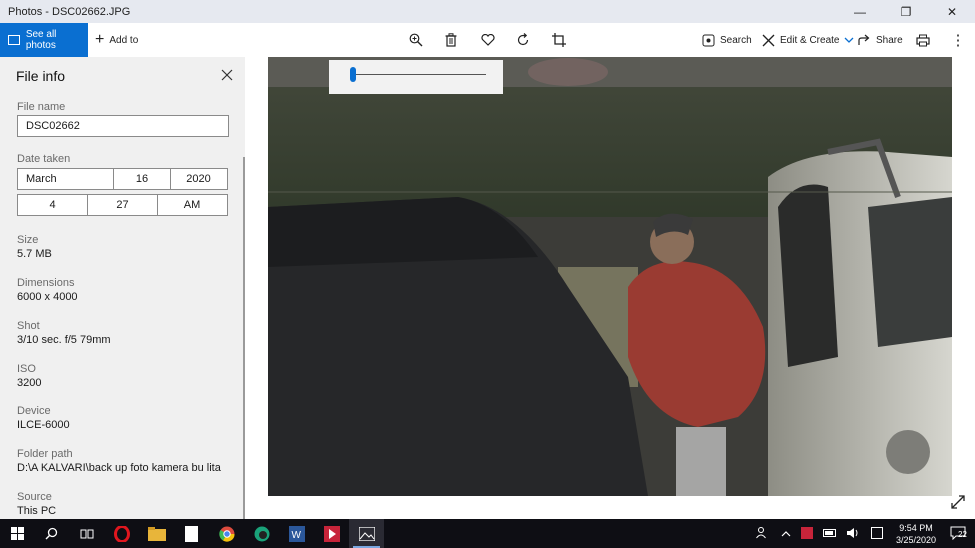 This screenshot has height=548, width=975. I want to click on edit-icon, so click(768, 40).